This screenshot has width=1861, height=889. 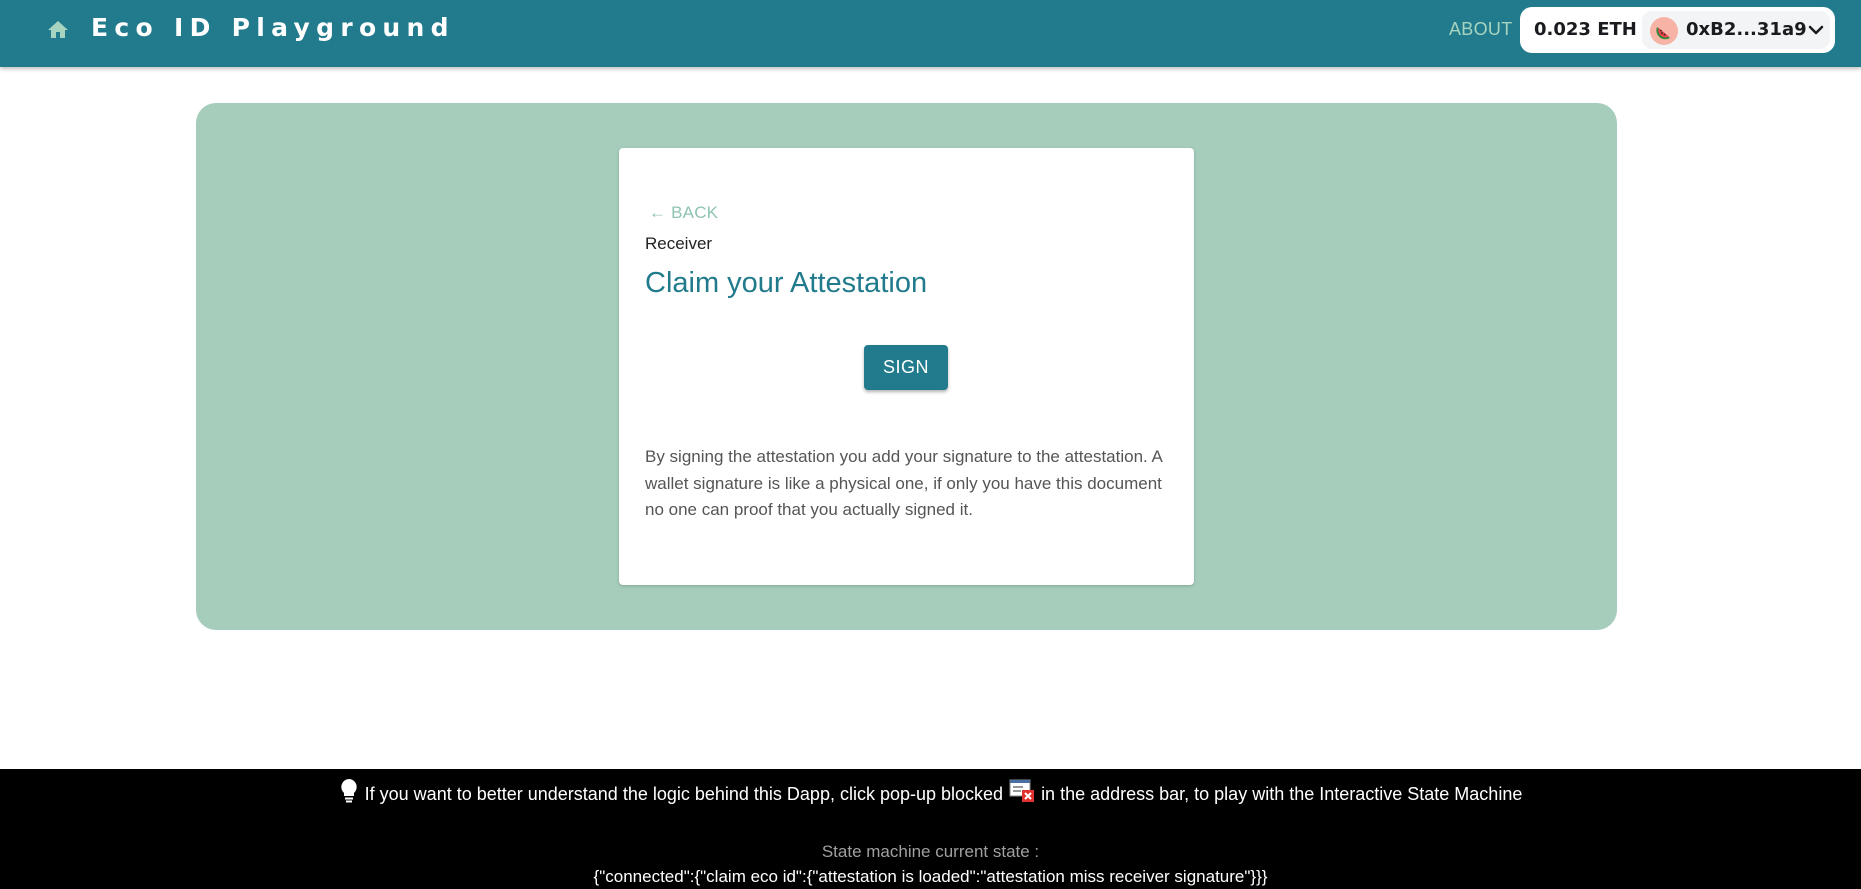 I want to click on home-icon, so click(x=58, y=30).